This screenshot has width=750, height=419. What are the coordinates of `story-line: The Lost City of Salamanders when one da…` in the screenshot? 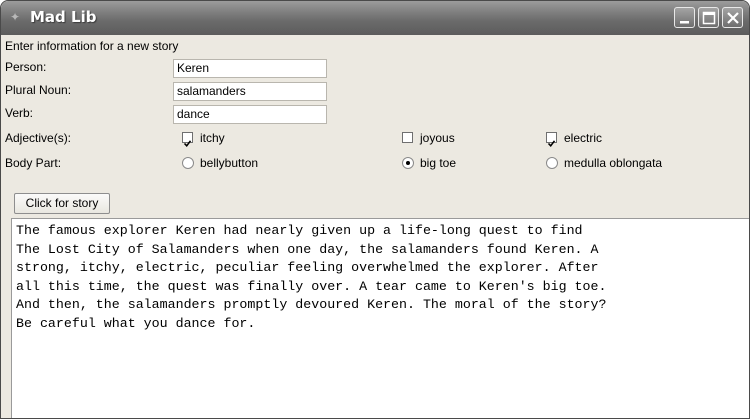 It's located at (307, 249).